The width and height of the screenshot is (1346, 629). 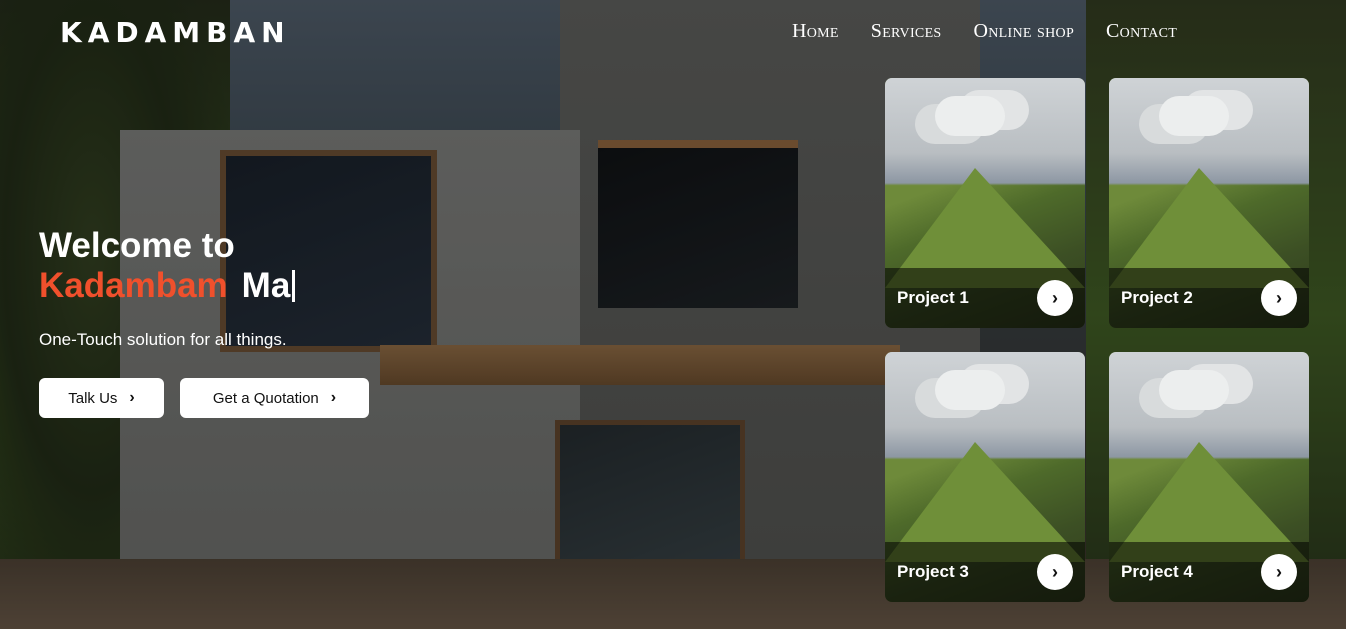 I want to click on project-card-footer: Project 3 ›, so click(x=985, y=572).